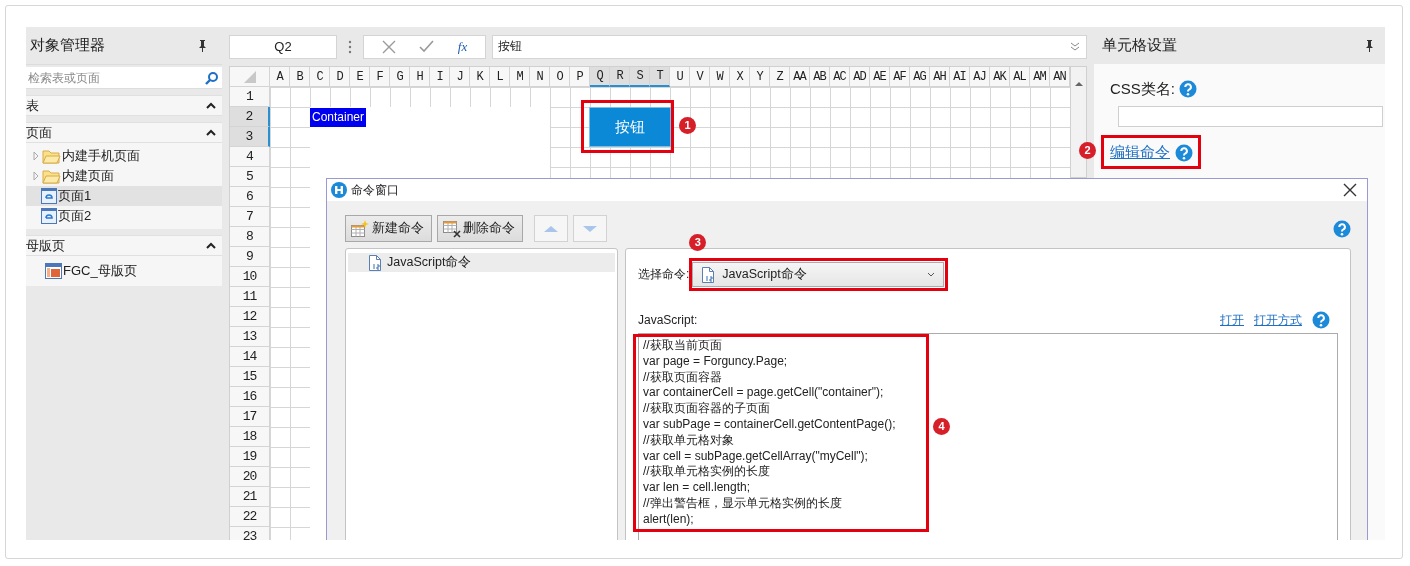 Image resolution: width=1410 pixels, height=566 pixels. I want to click on column-header: U, so click(680, 77).